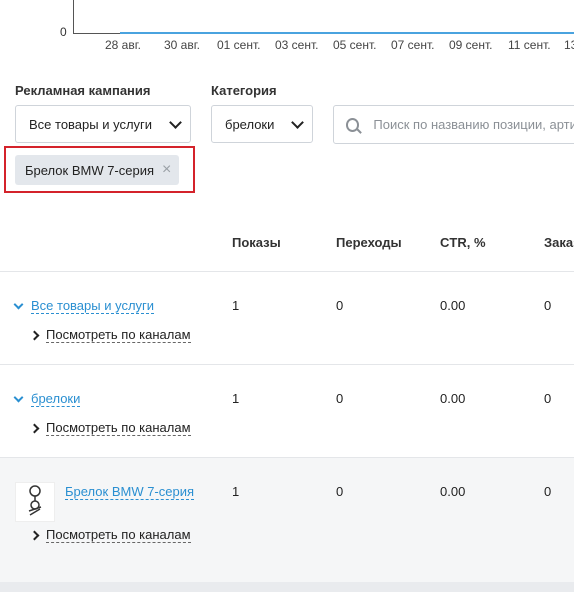 This screenshot has height=592, width=574. I want to click on search-box, so click(453, 124).